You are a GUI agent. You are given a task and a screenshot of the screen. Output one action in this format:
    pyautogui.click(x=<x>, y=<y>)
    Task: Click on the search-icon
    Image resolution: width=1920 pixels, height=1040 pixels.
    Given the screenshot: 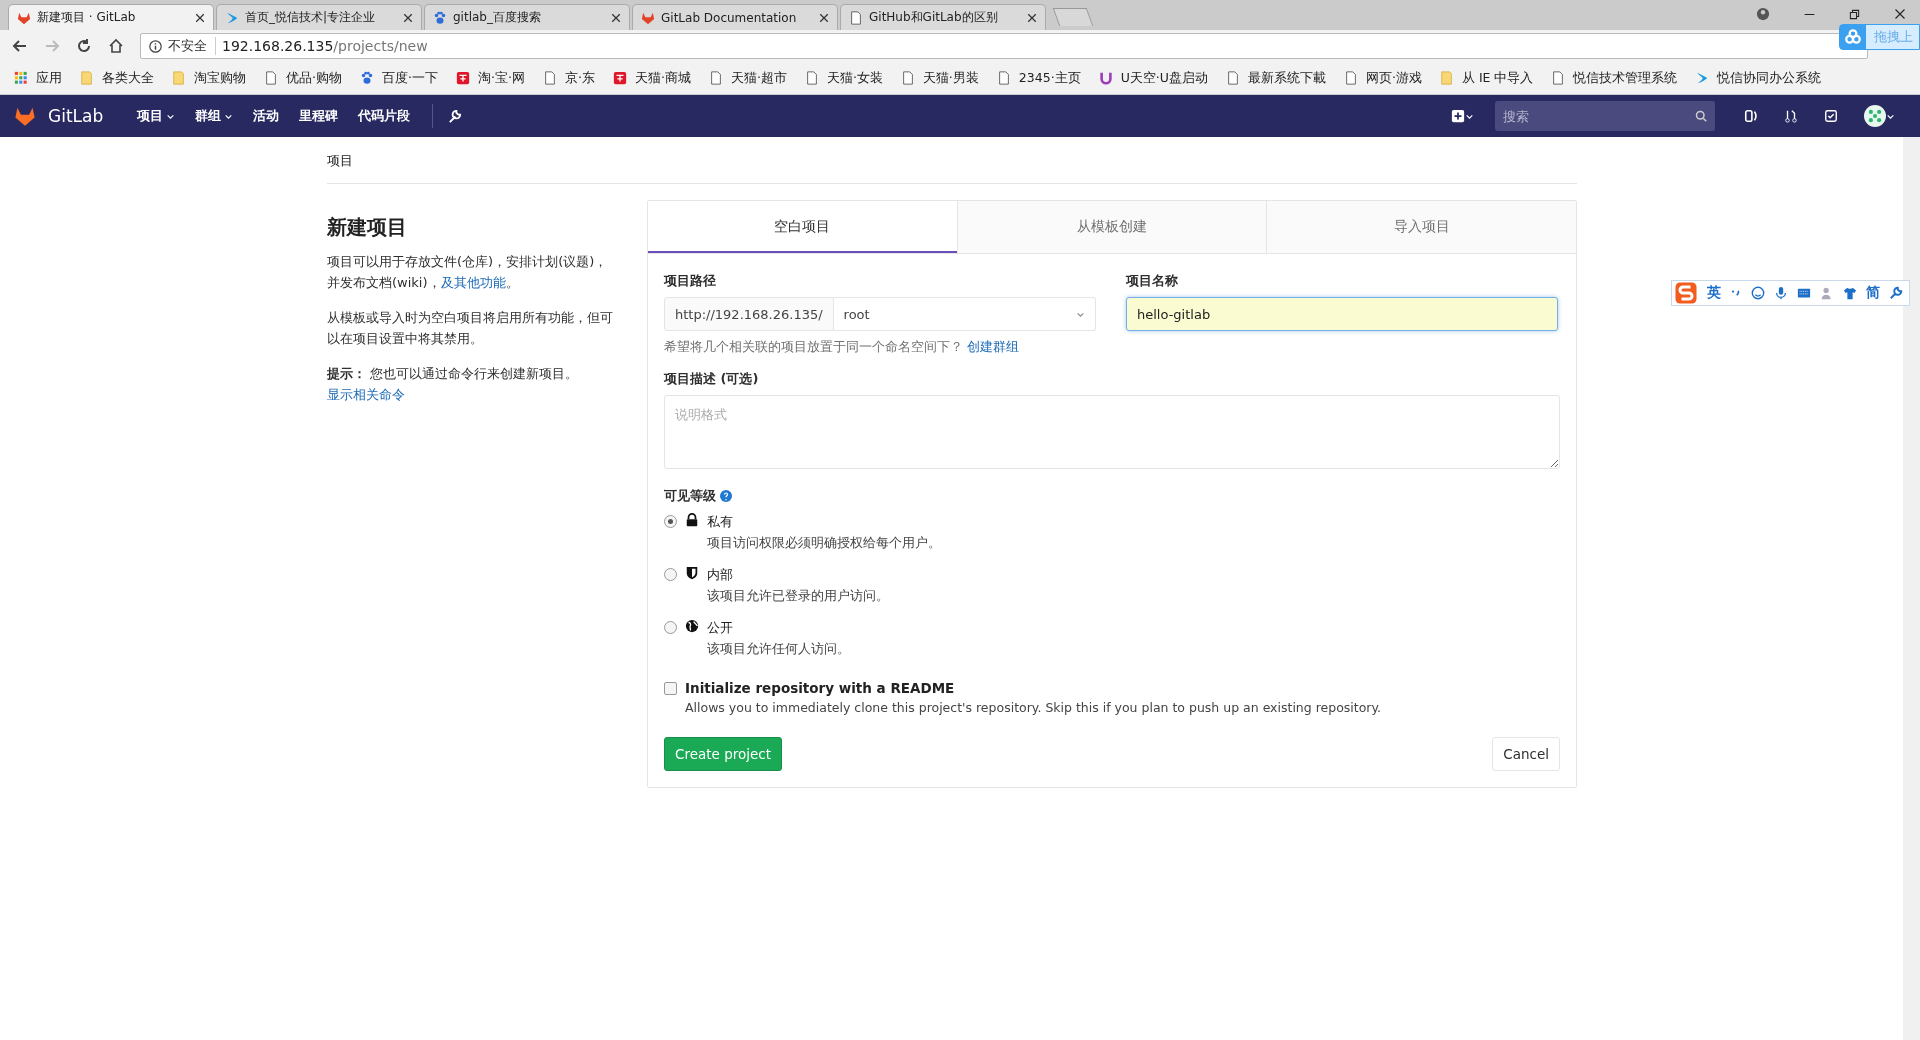 What is the action you would take?
    pyautogui.click(x=1701, y=116)
    